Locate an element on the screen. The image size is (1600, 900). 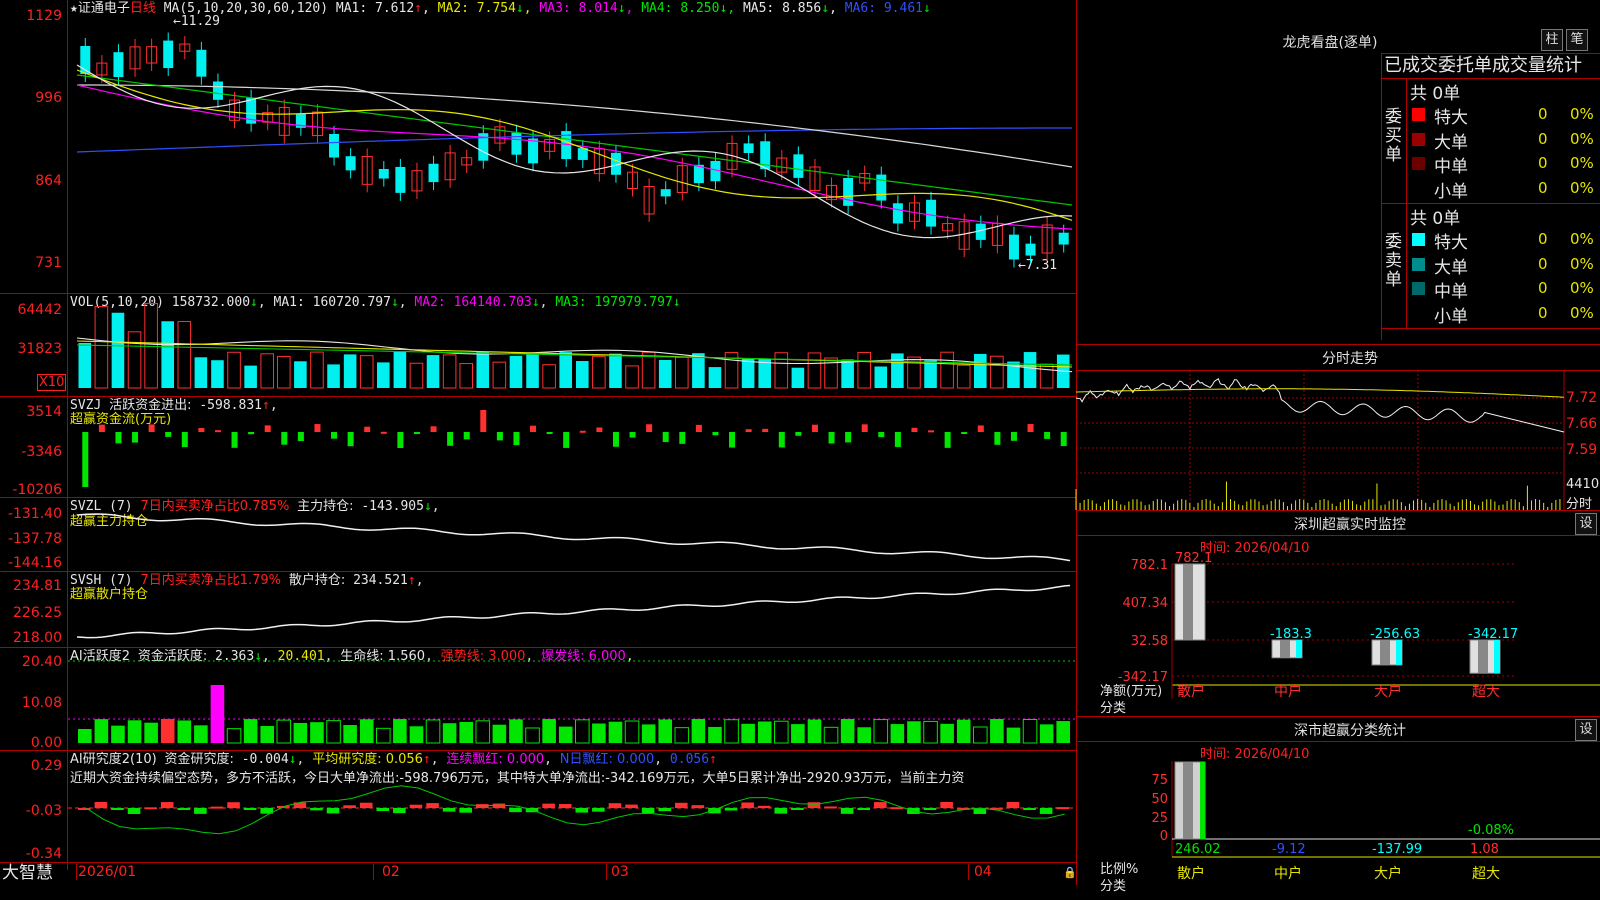
category-label: 超大 is located at coordinates (1486, 874).